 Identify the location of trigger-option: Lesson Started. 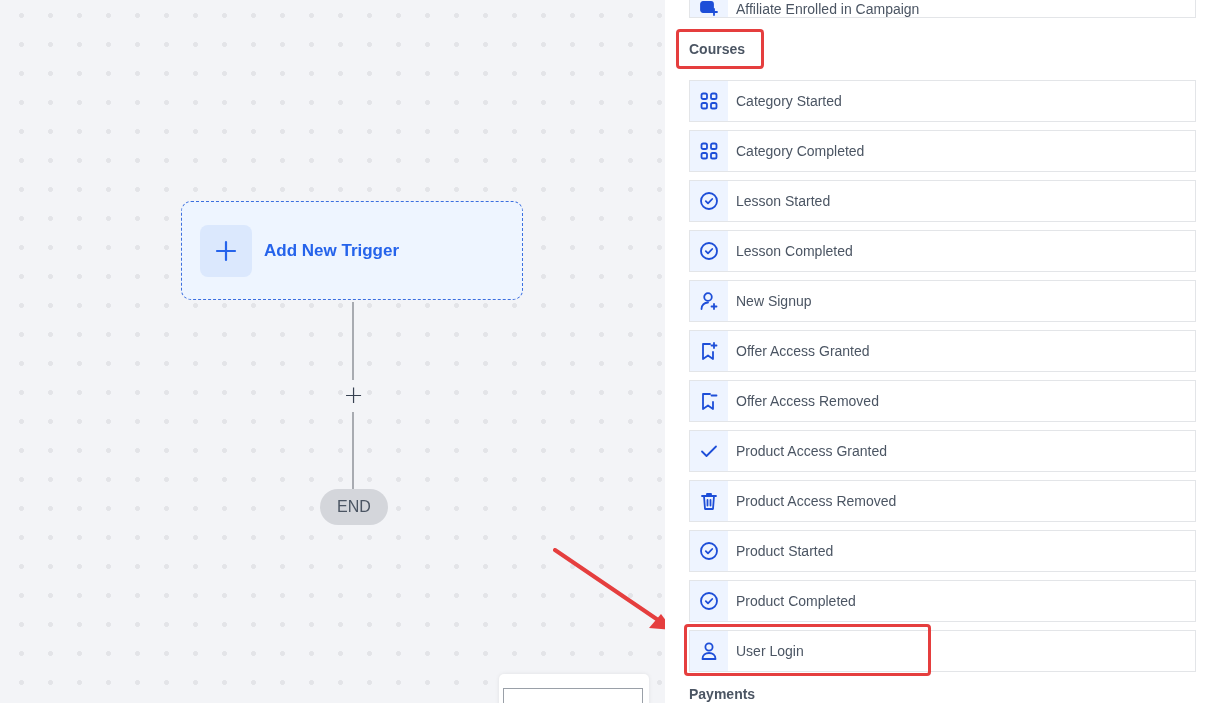
(942, 201).